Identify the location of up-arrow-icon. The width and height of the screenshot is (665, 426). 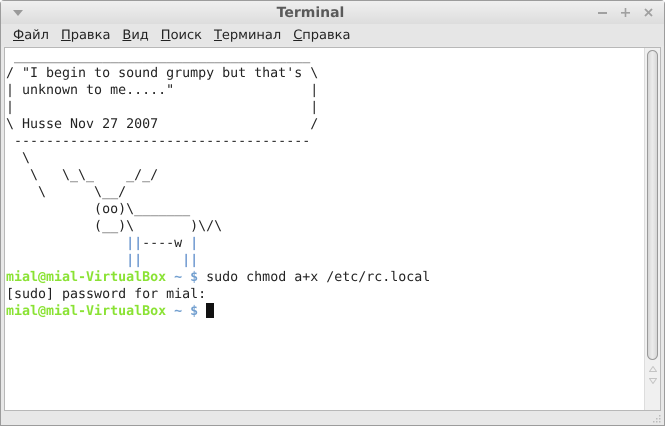
(652, 369).